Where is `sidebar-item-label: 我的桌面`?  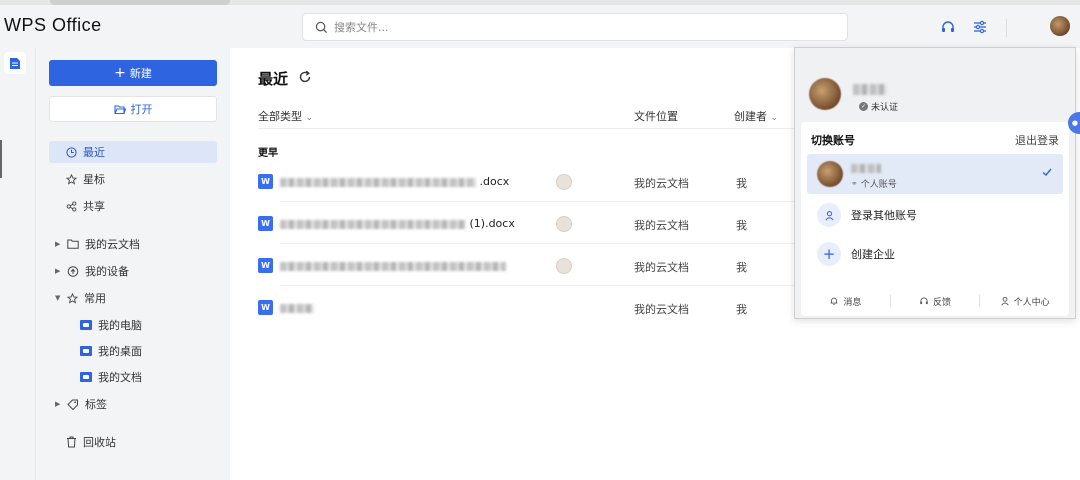
sidebar-item-label: 我的桌面 is located at coordinates (120, 351).